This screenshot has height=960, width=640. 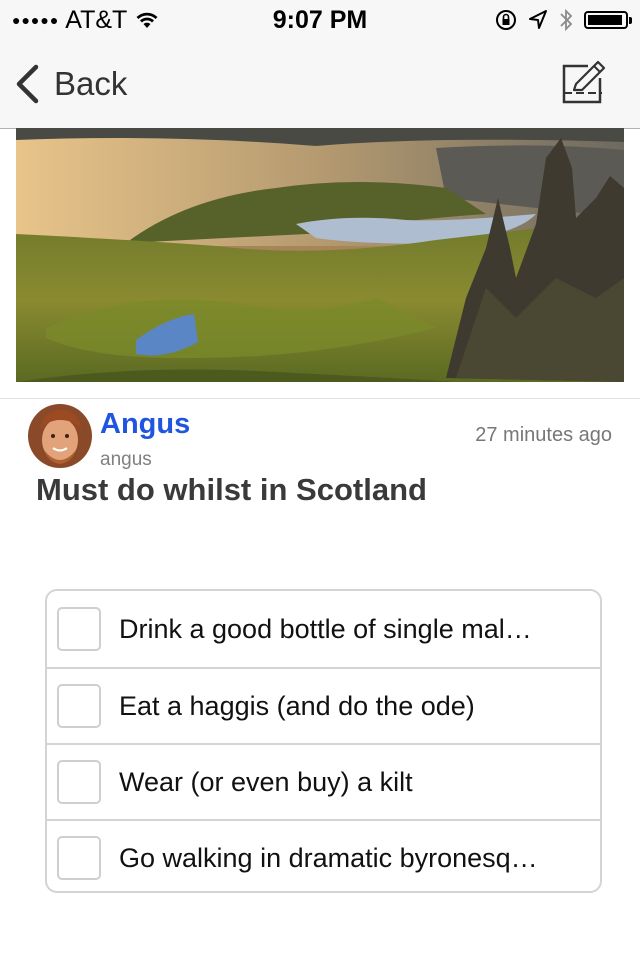 What do you see at coordinates (60, 436) in the screenshot?
I see `avatar` at bounding box center [60, 436].